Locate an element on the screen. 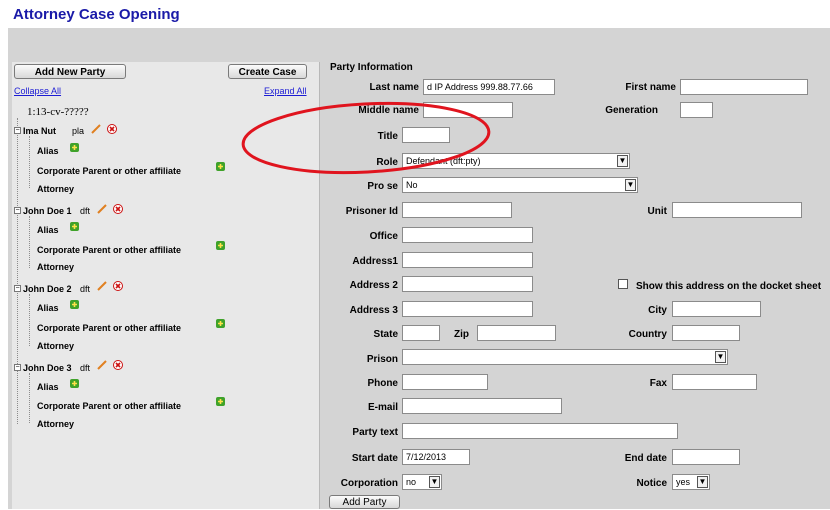 Image resolution: width=830 pixels, height=510 pixels. party-text-input is located at coordinates (540, 431).